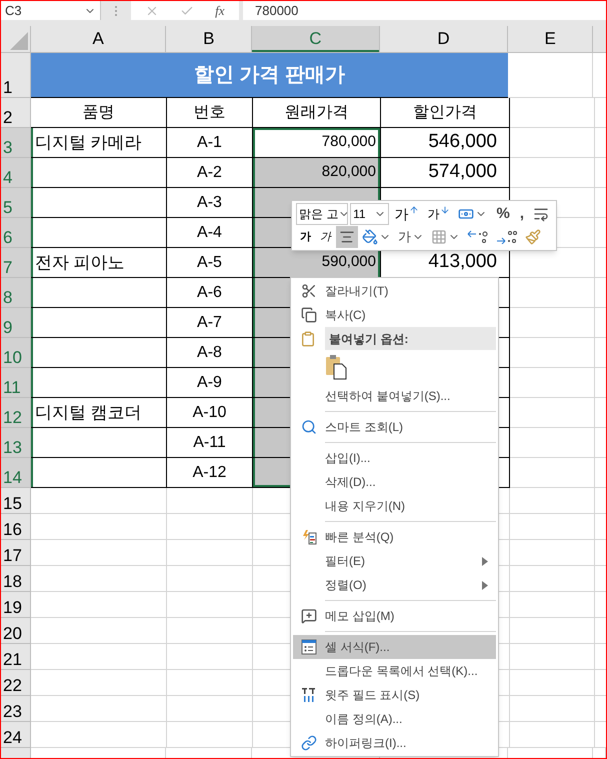  Describe the element at coordinates (317, 143) in the screenshot. I see `table-cell: 780,000` at that location.